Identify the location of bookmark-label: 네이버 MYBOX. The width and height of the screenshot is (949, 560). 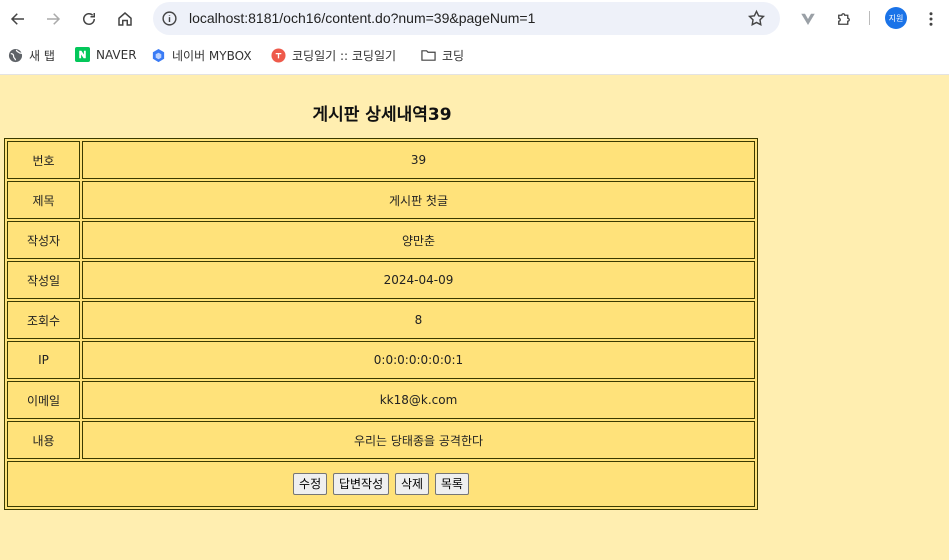
(212, 56).